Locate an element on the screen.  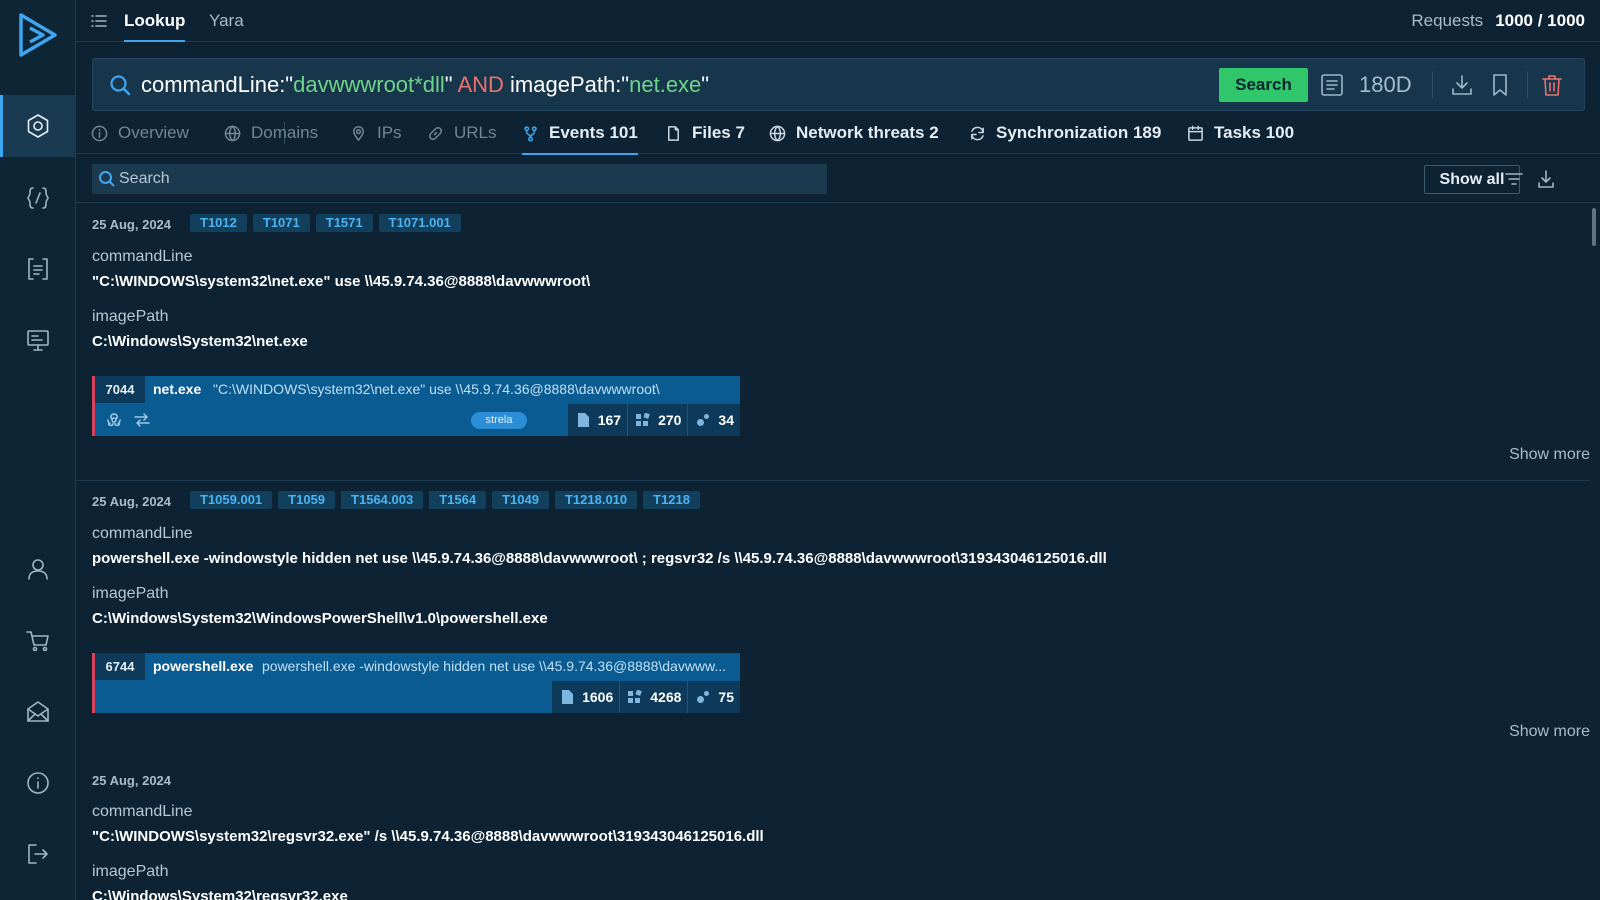
menu-list-icon is located at coordinates (99, 21).